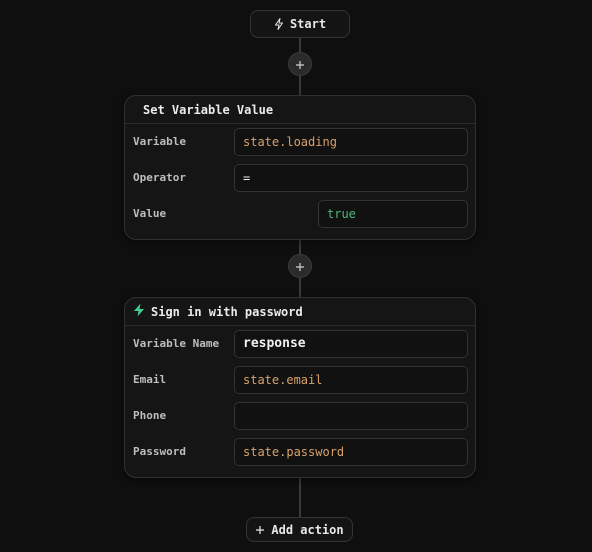 Image resolution: width=592 pixels, height=552 pixels. I want to click on password-input: state.password, so click(351, 452).